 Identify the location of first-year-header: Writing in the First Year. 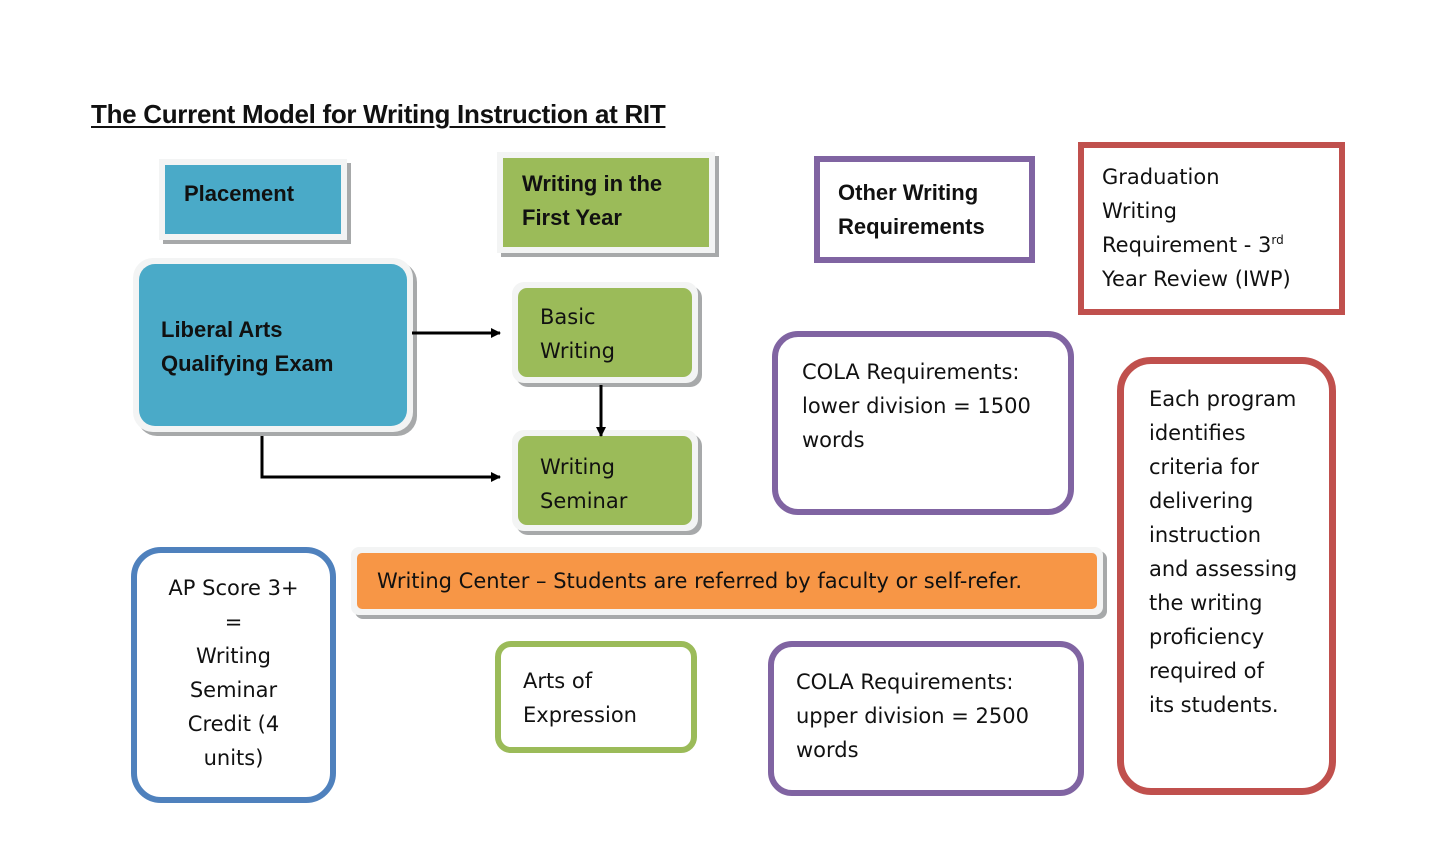
(606, 202).